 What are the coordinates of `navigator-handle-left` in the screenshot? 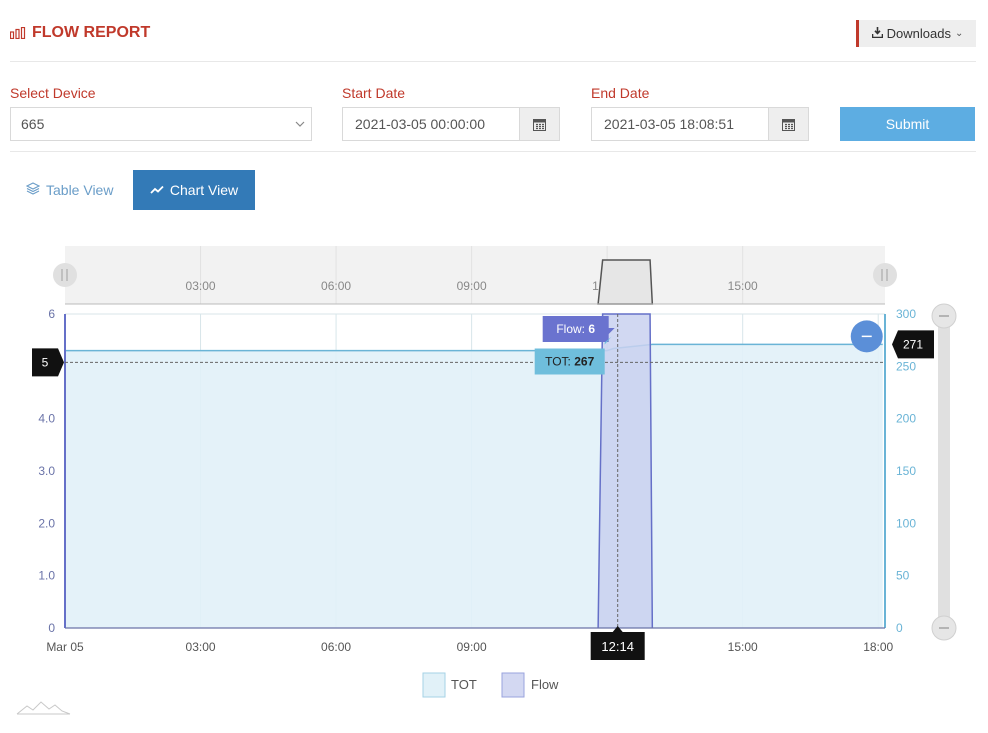 It's located at (65, 275).